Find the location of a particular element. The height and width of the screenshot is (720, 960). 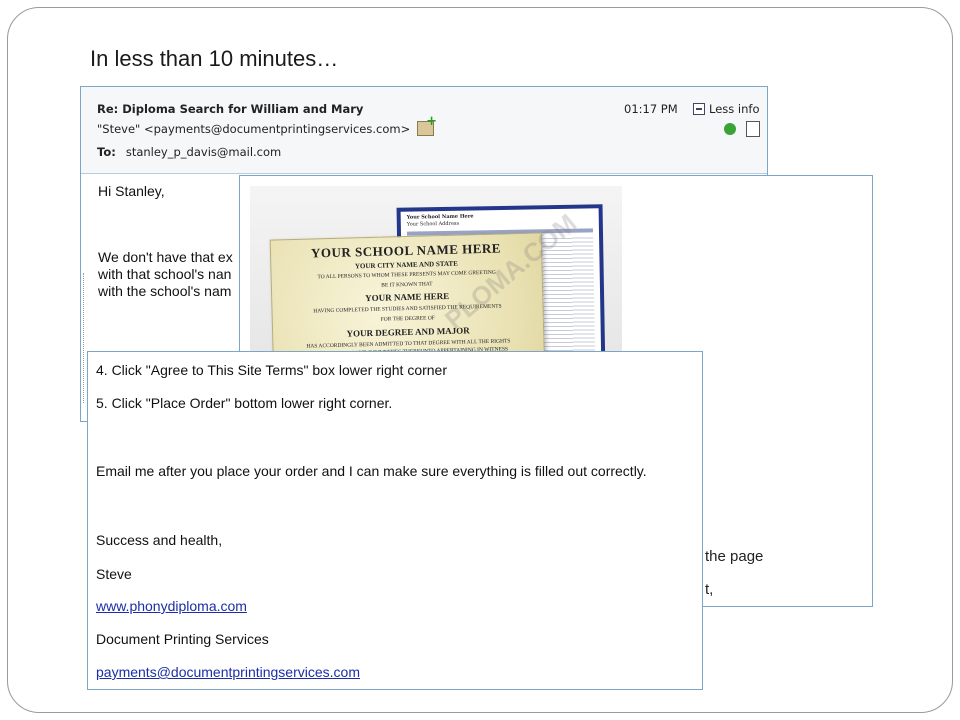

to-label: To: is located at coordinates (106, 152).